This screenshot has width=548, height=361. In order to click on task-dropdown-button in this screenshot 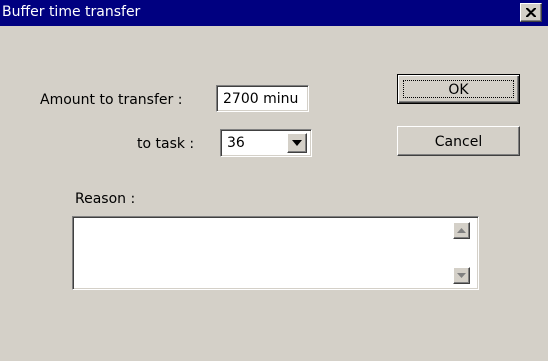, I will do `click(297, 143)`.